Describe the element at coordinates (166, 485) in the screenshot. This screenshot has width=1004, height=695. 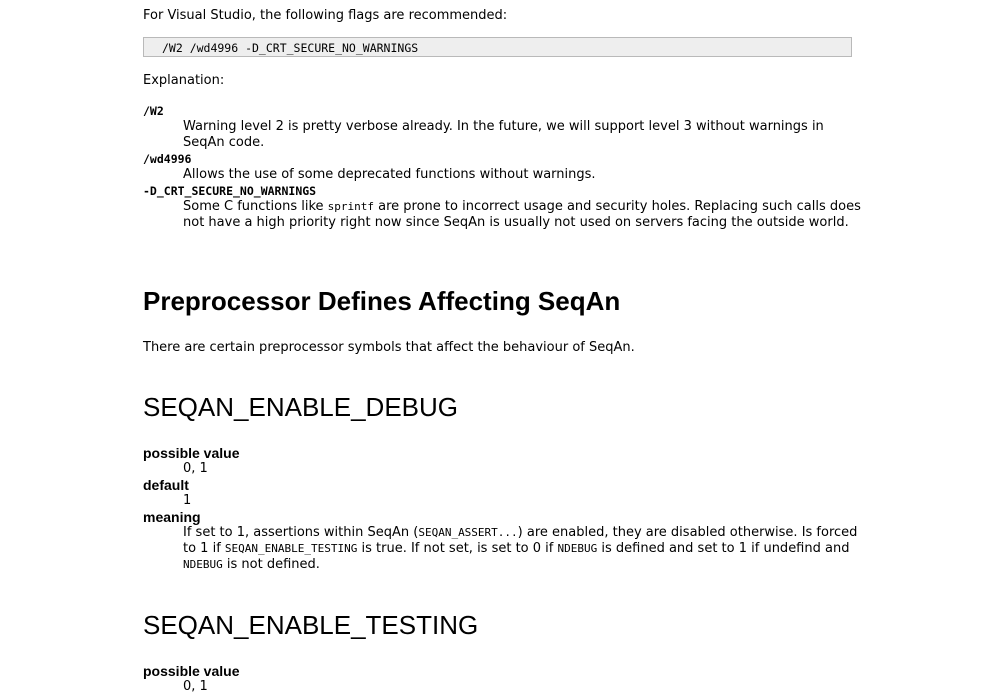
I see `debug-default-label: default` at that location.